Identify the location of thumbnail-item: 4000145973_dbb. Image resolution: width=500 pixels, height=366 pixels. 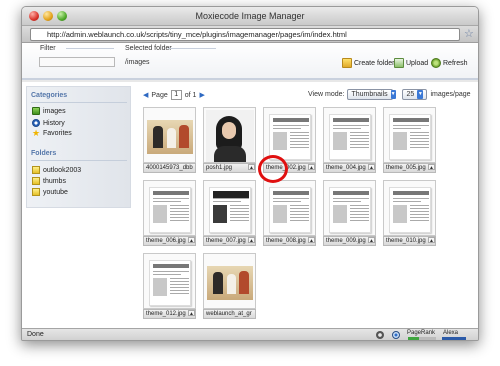
(169, 140).